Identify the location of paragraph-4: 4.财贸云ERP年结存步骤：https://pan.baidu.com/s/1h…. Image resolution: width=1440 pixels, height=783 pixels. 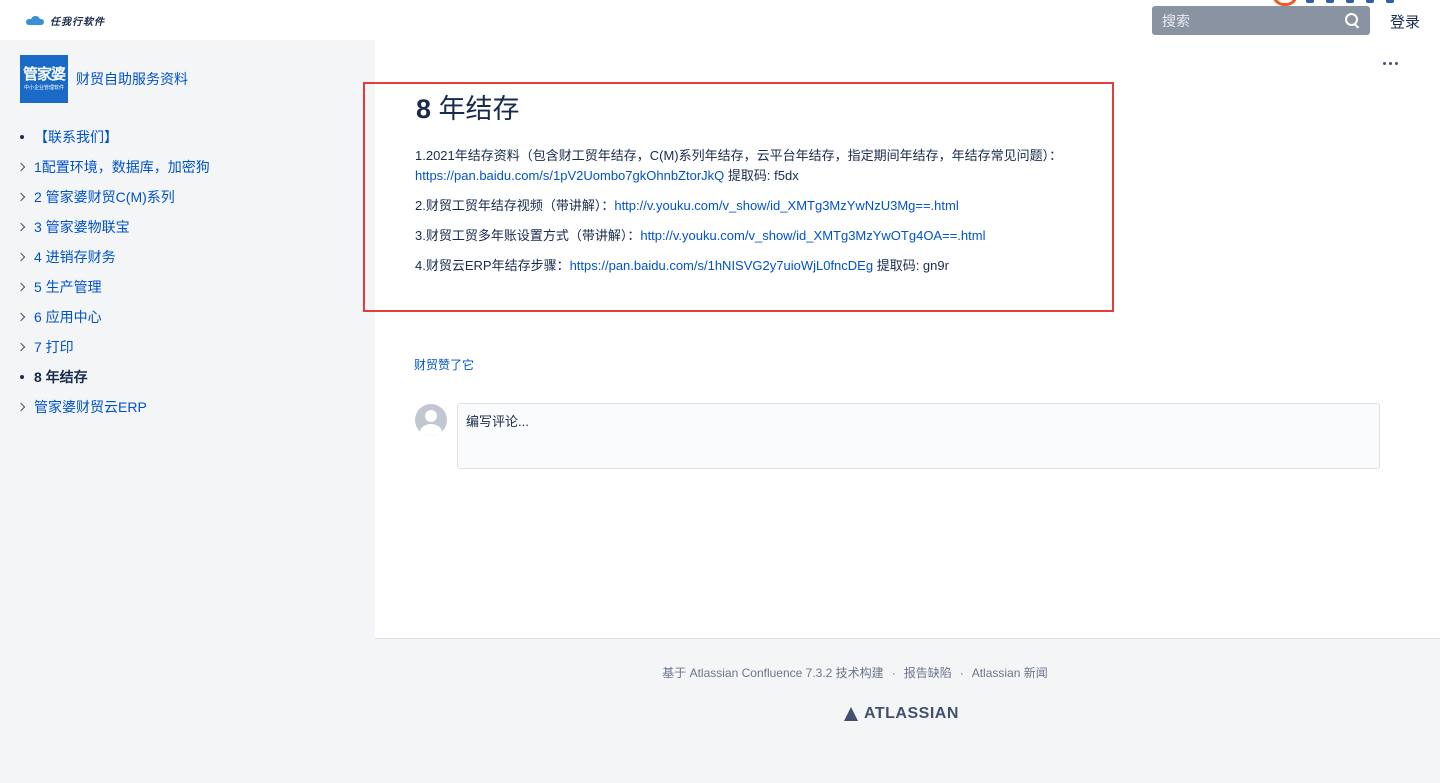
(682, 265).